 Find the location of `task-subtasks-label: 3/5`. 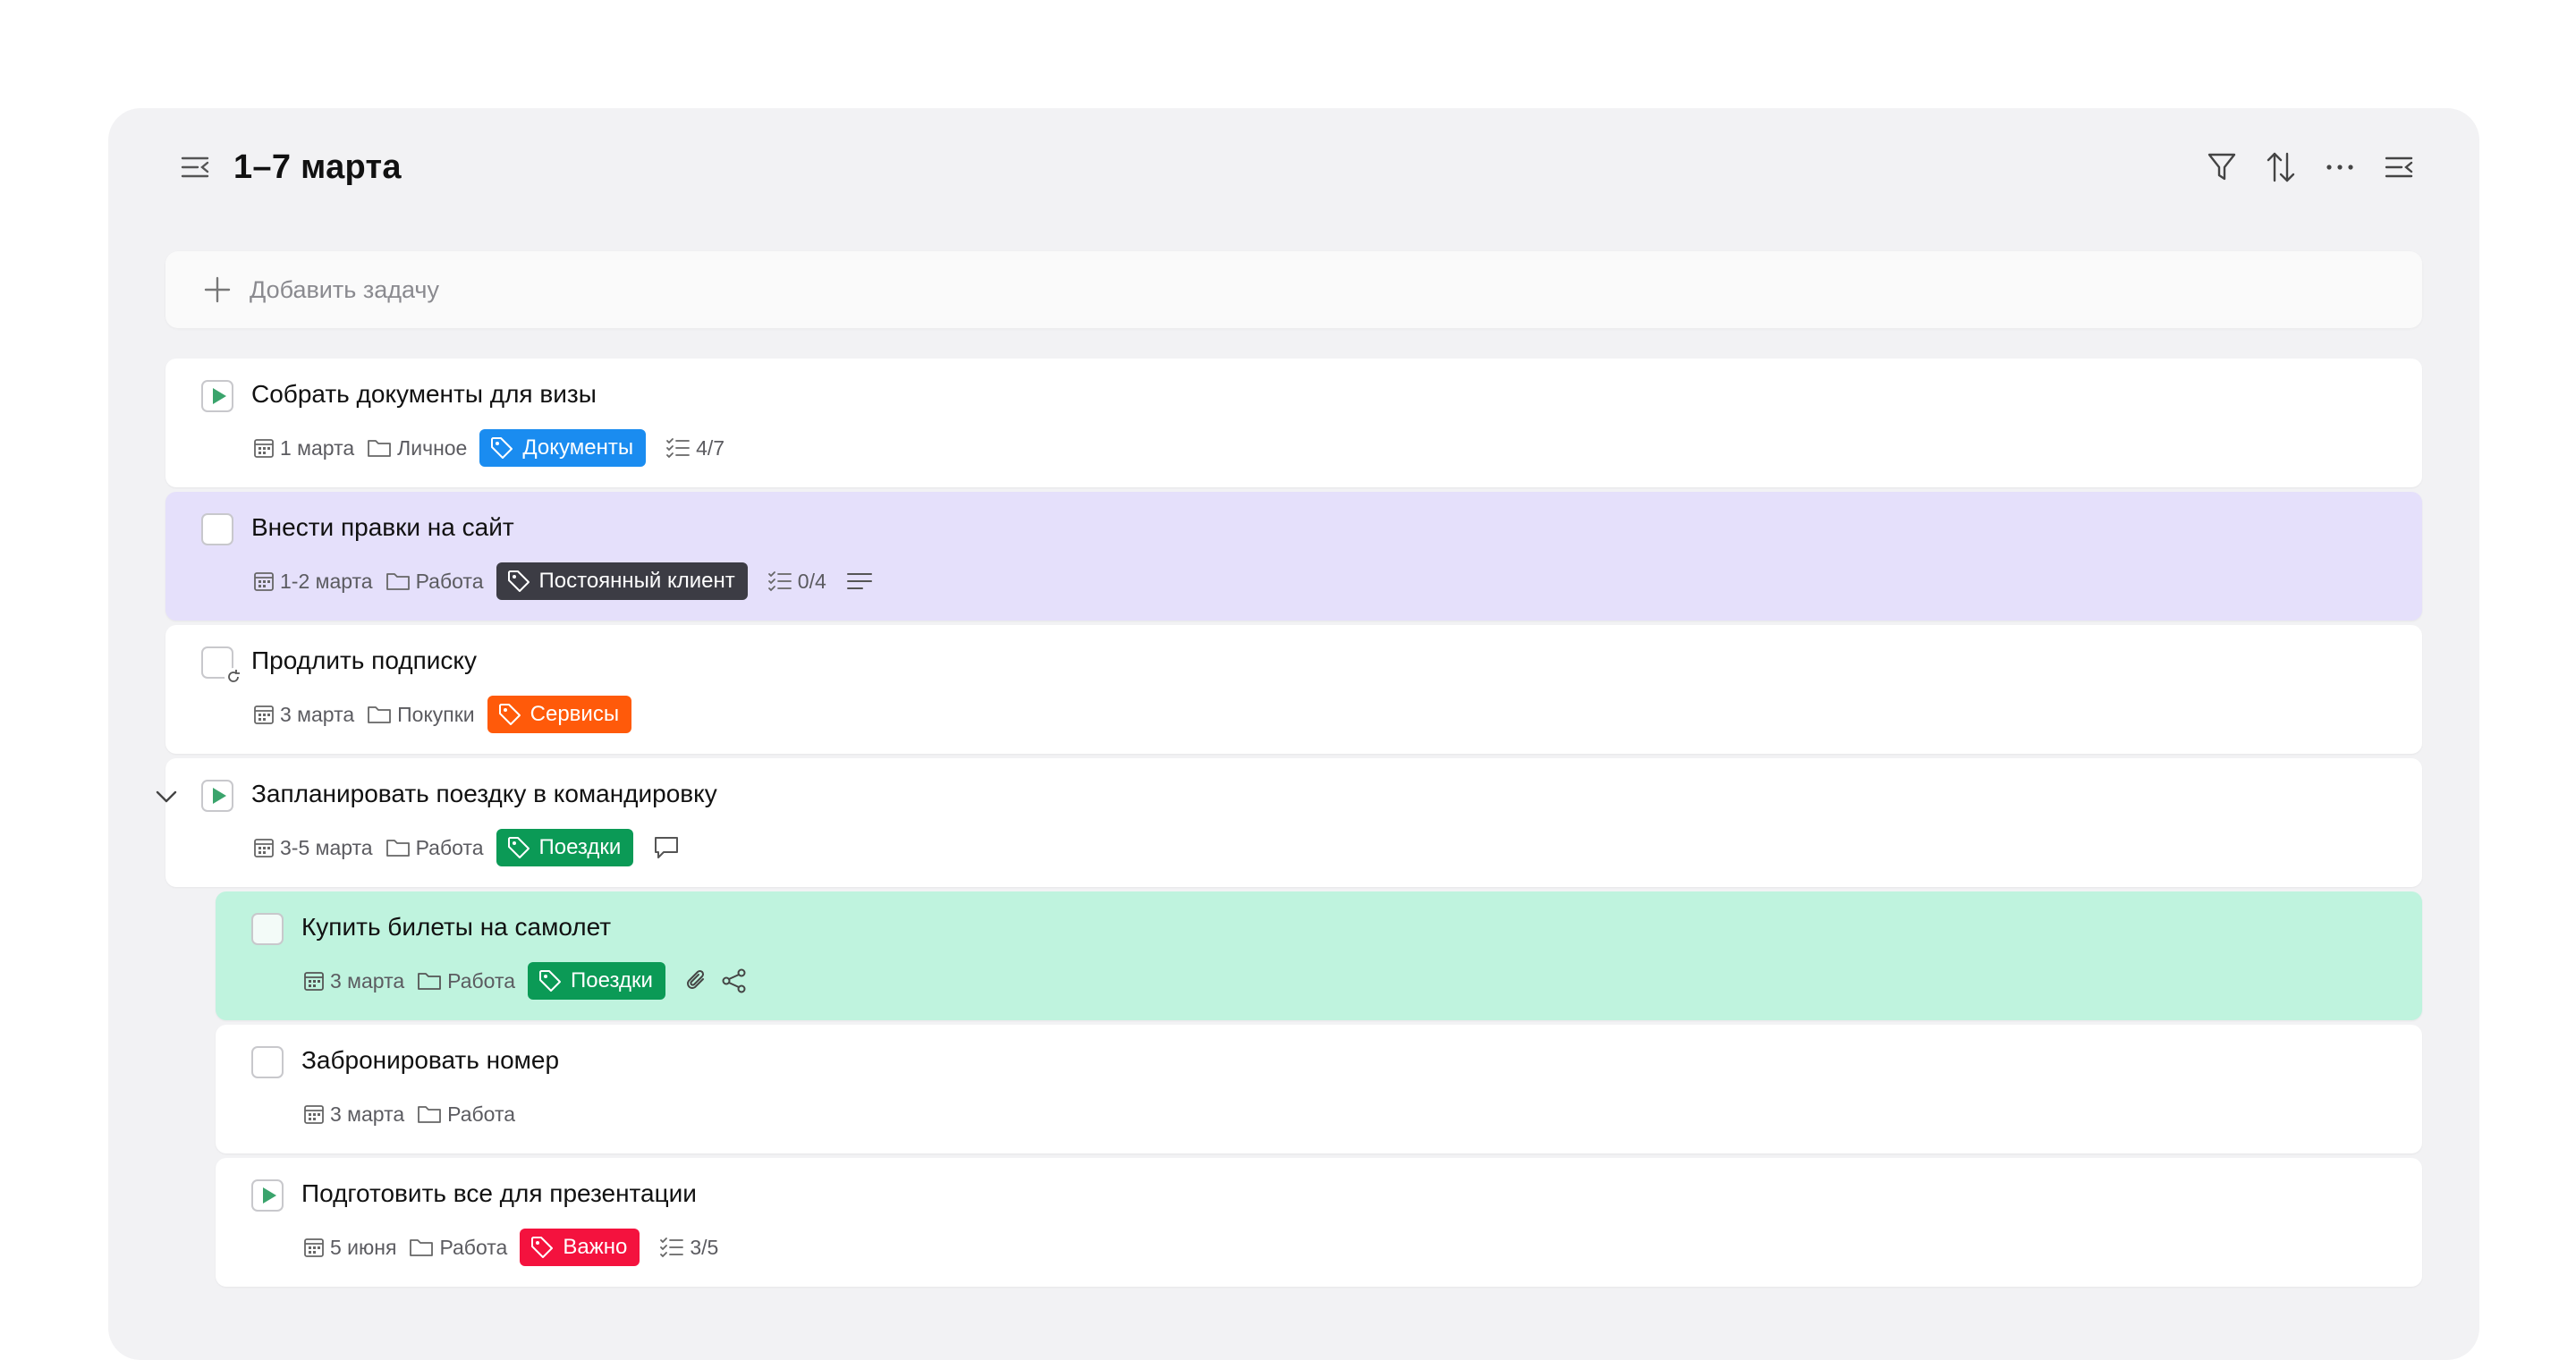

task-subtasks-label: 3/5 is located at coordinates (704, 1247).